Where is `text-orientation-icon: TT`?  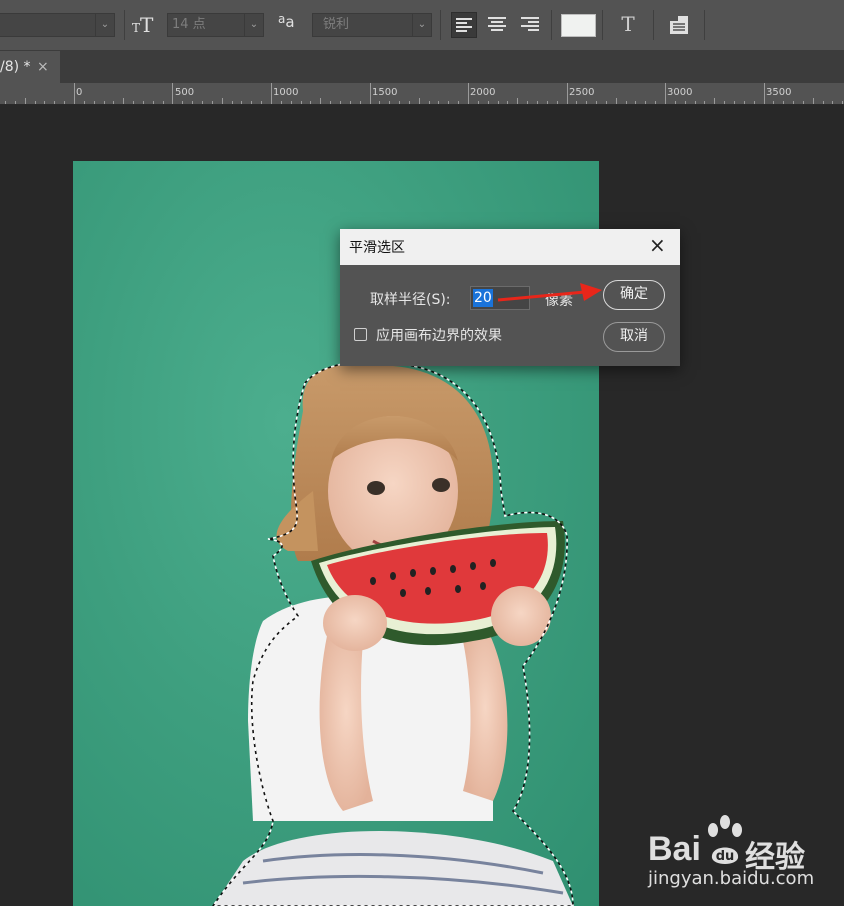
text-orientation-icon: TT is located at coordinates (144, 25).